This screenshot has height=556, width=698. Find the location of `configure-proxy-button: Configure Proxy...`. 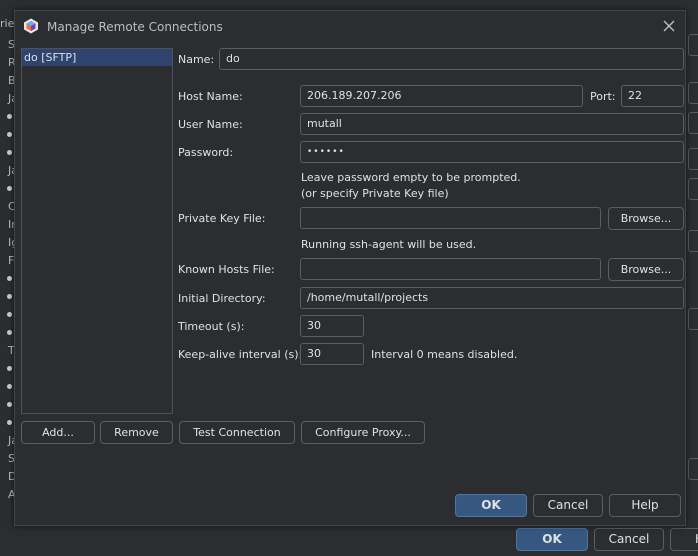

configure-proxy-button: Configure Proxy... is located at coordinates (363, 432).